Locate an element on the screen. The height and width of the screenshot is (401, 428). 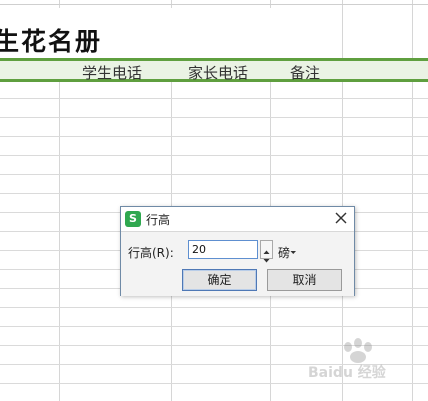
caret-down-icon is located at coordinates (266, 261).